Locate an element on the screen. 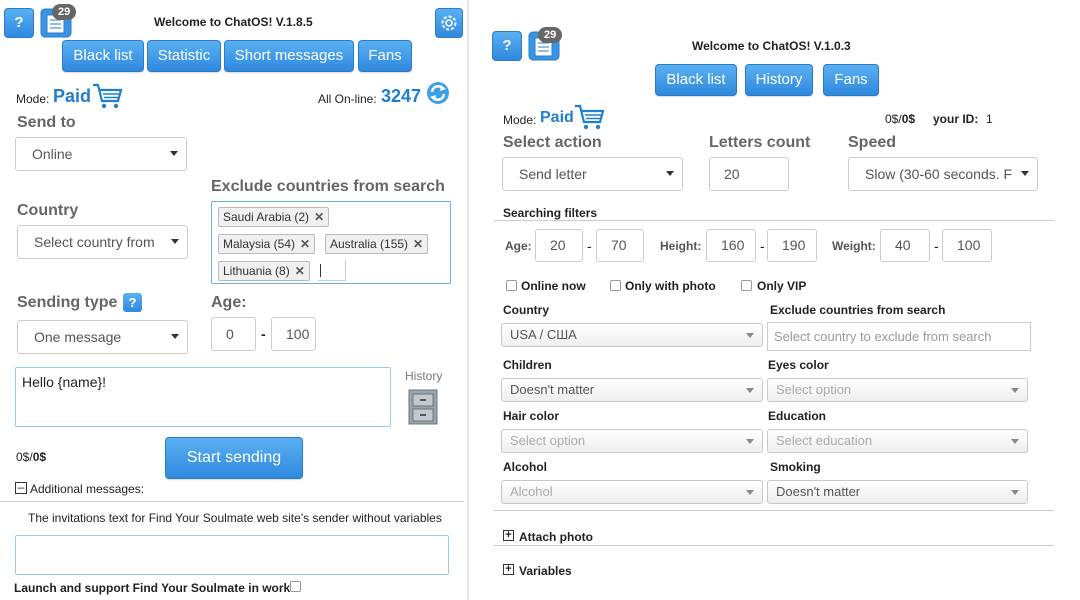 The image size is (1080, 600). age-from-input: 20 is located at coordinates (559, 245).